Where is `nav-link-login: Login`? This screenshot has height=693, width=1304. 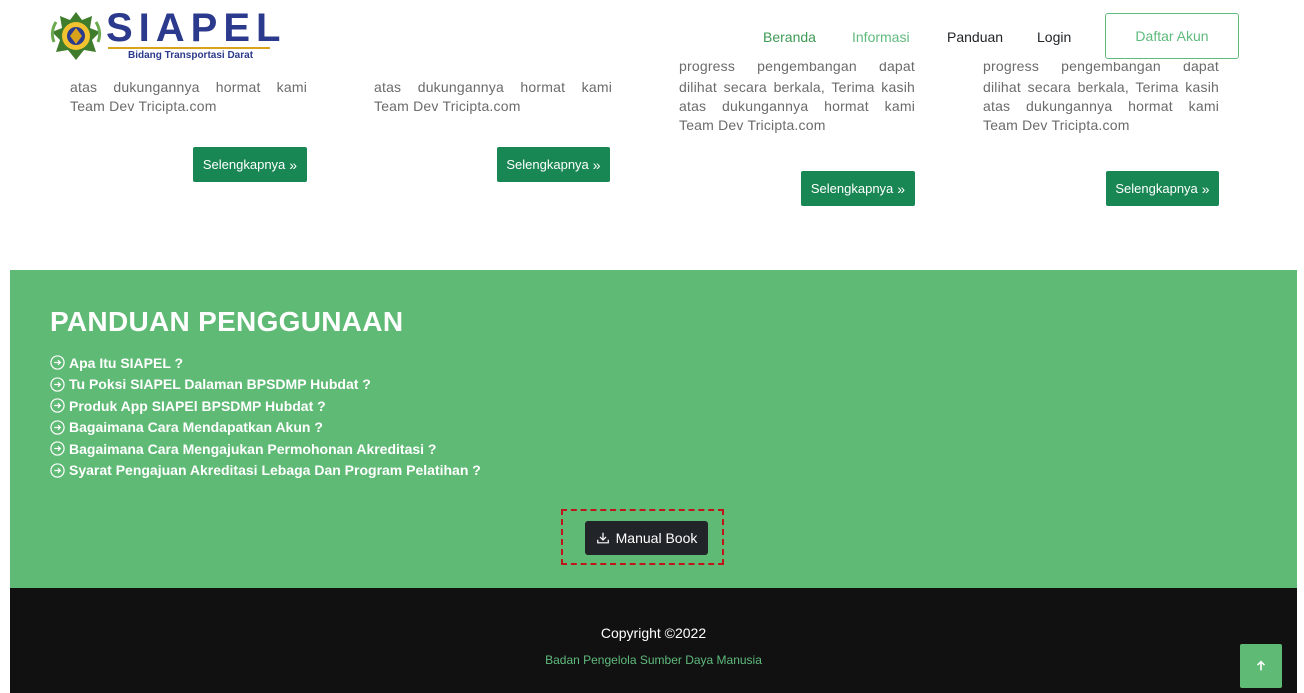 nav-link-login: Login is located at coordinates (1054, 37).